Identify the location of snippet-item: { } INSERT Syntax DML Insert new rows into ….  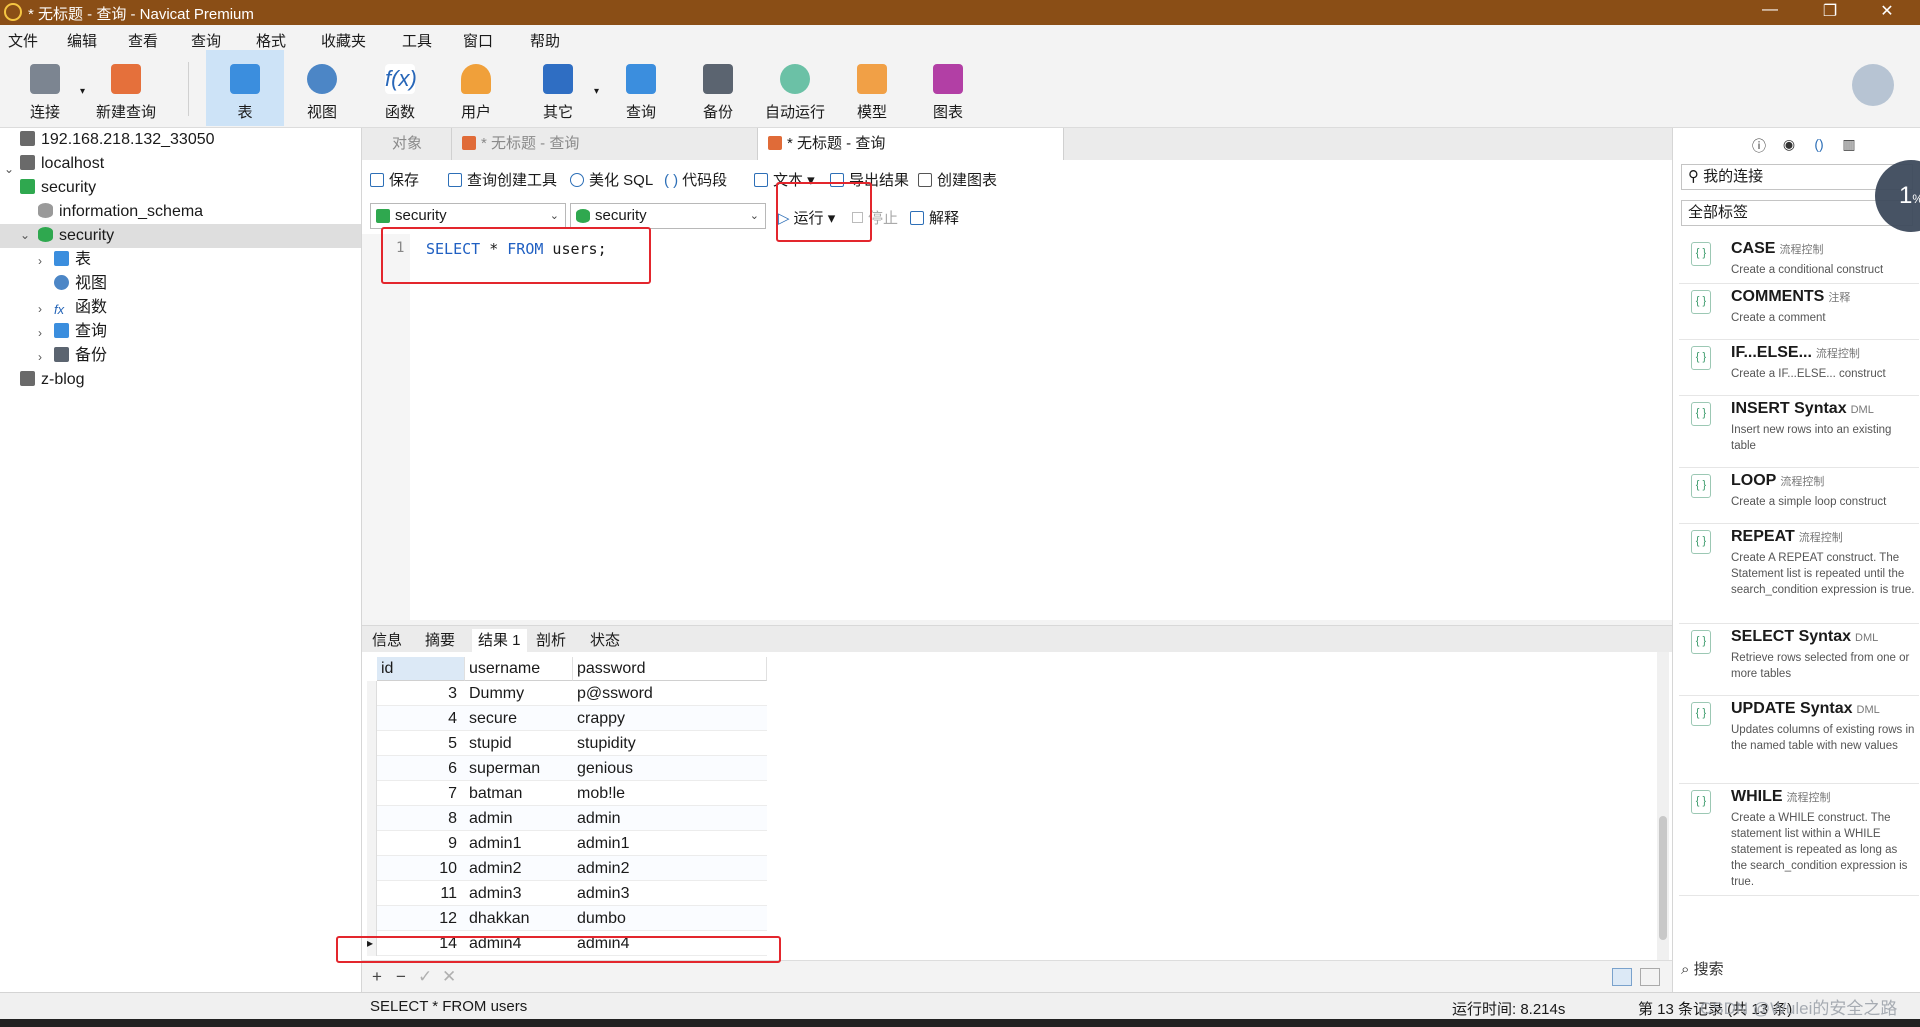
(1799, 432).